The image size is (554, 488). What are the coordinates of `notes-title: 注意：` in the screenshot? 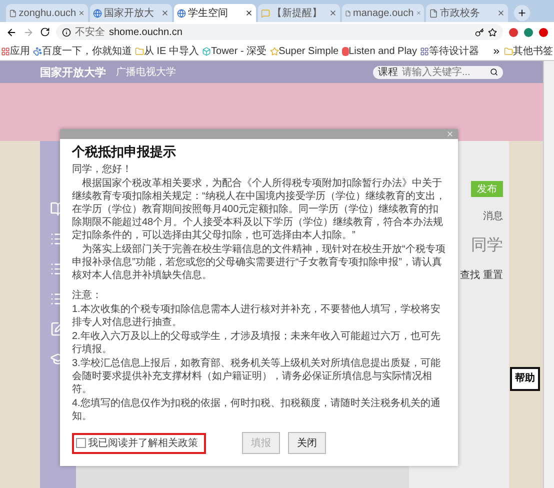 It's located at (87, 295).